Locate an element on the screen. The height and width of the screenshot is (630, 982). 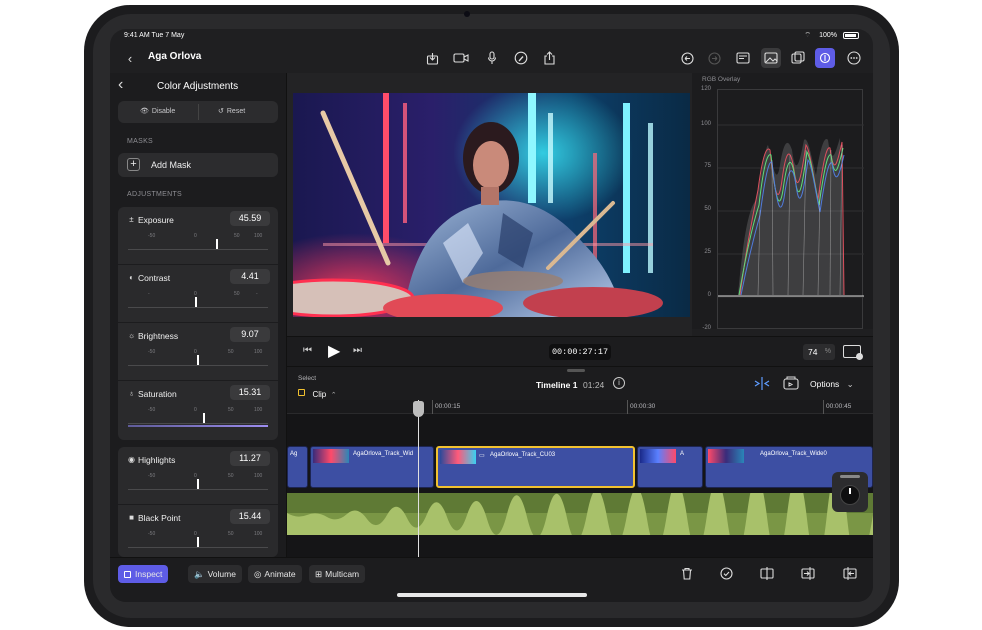
viewer-options-icon is located at coordinates (853, 352).